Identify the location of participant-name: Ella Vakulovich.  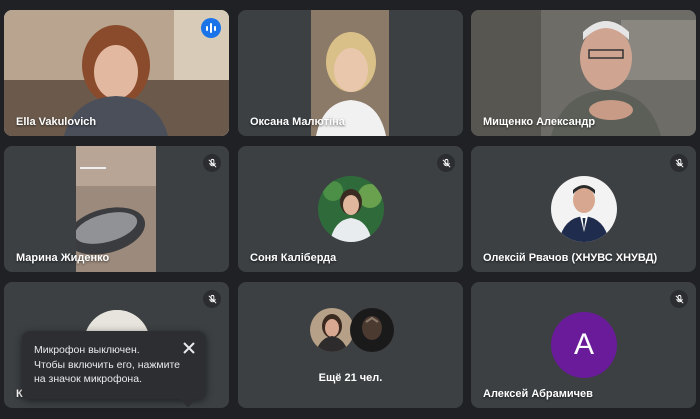
(56, 122).